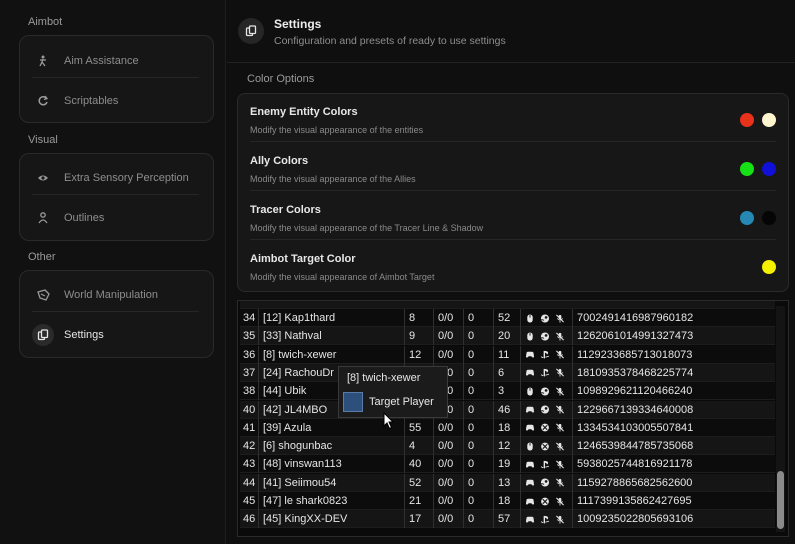  Describe the element at coordinates (545, 427) in the screenshot. I see `xbox-icon` at that location.